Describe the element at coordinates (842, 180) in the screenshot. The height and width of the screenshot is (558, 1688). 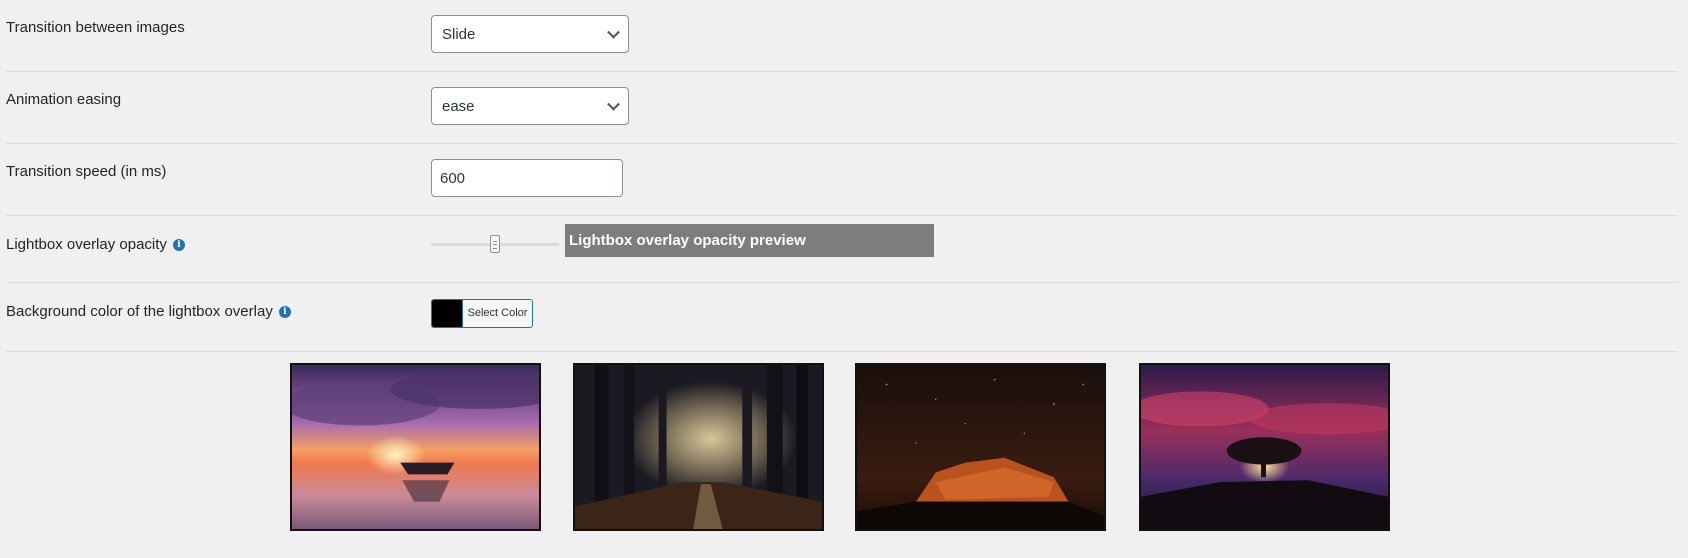
I see `setting-row-speed: Transition speed (in ms) 600` at that location.